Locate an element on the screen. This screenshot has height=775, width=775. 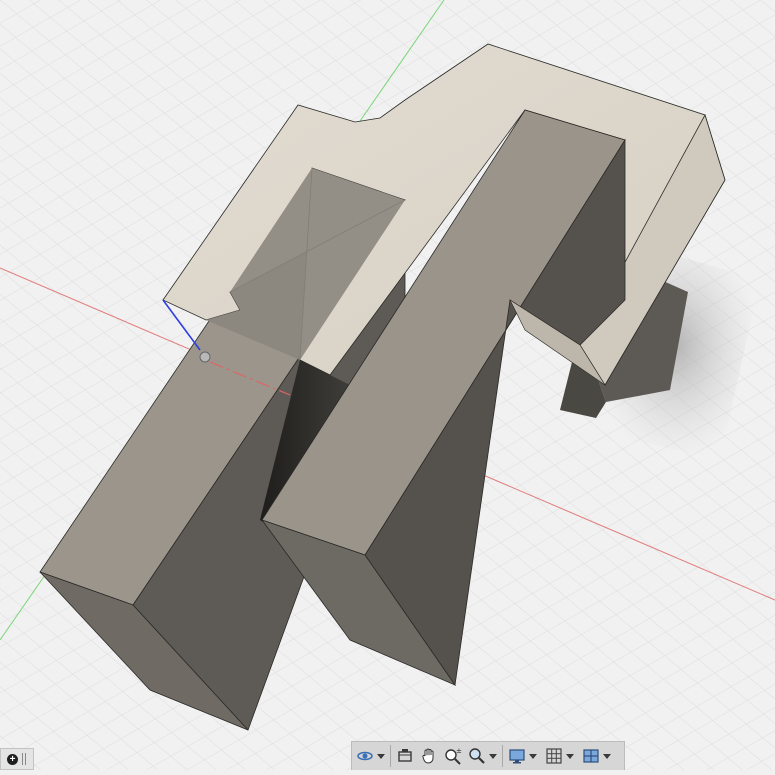
fit-magnifier-icon is located at coordinates (477, 756).